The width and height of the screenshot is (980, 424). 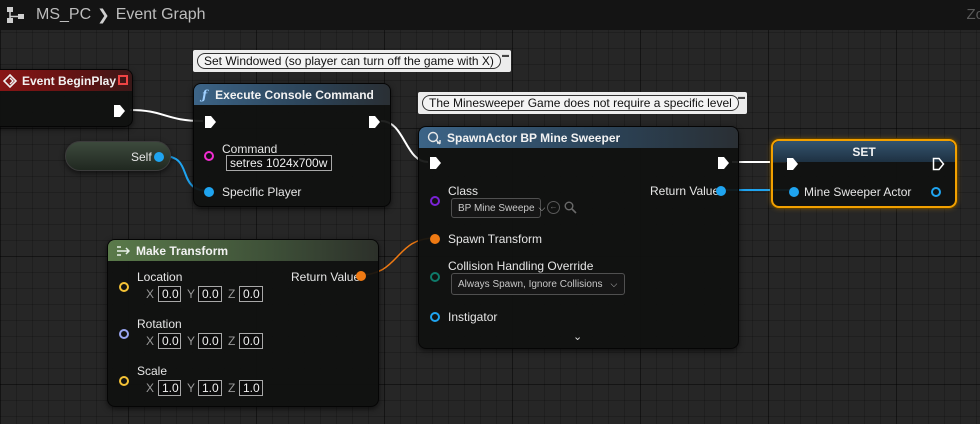 I want to click on make-struct-icon, so click(x=123, y=250).